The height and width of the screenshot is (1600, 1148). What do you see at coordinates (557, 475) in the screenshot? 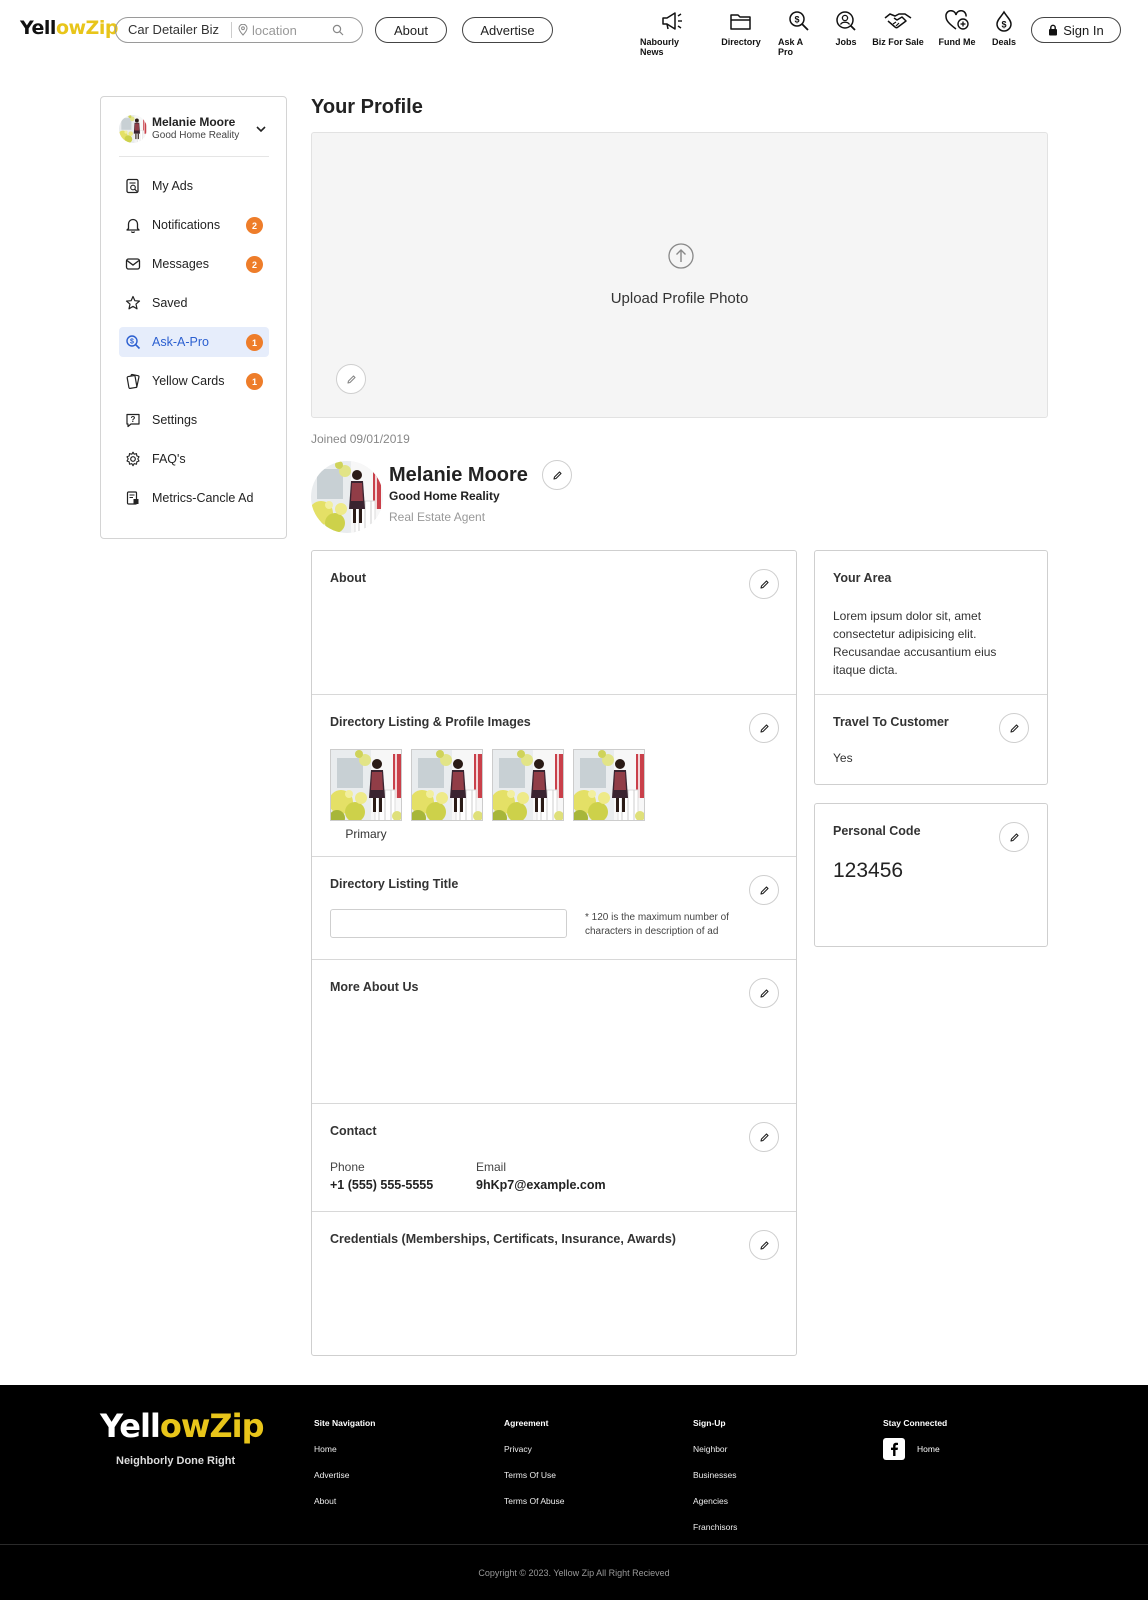
I see `edit-profile-name-button` at bounding box center [557, 475].